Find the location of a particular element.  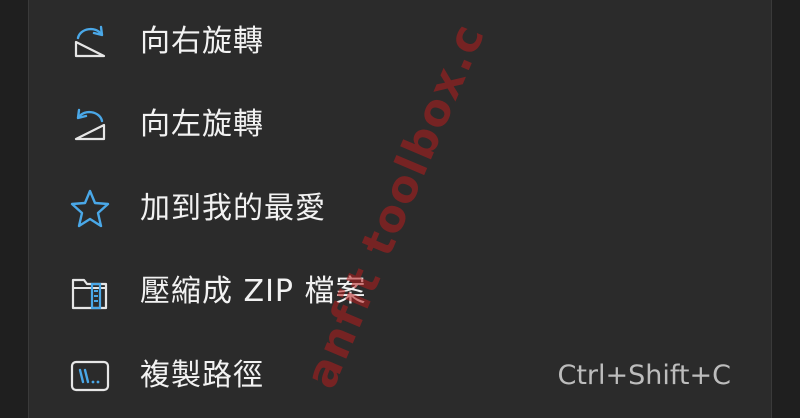

menu-item-label: 複製路徑 is located at coordinates (202, 375).